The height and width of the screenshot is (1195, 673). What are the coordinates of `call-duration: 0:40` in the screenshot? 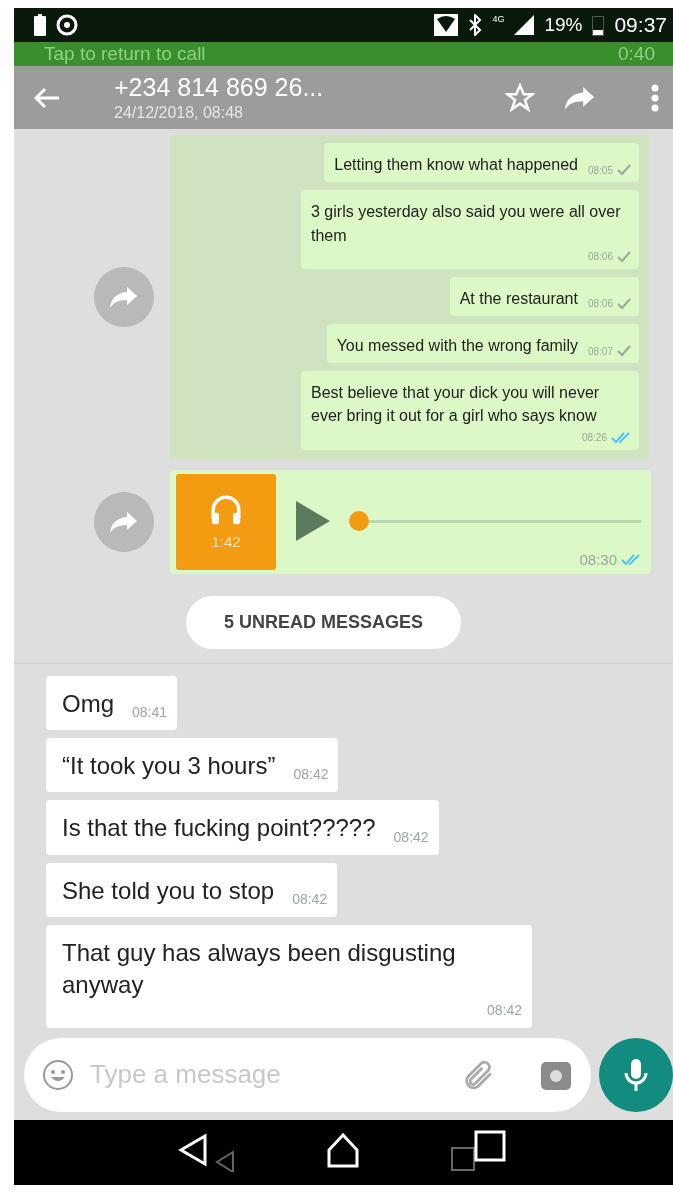 It's located at (636, 54).